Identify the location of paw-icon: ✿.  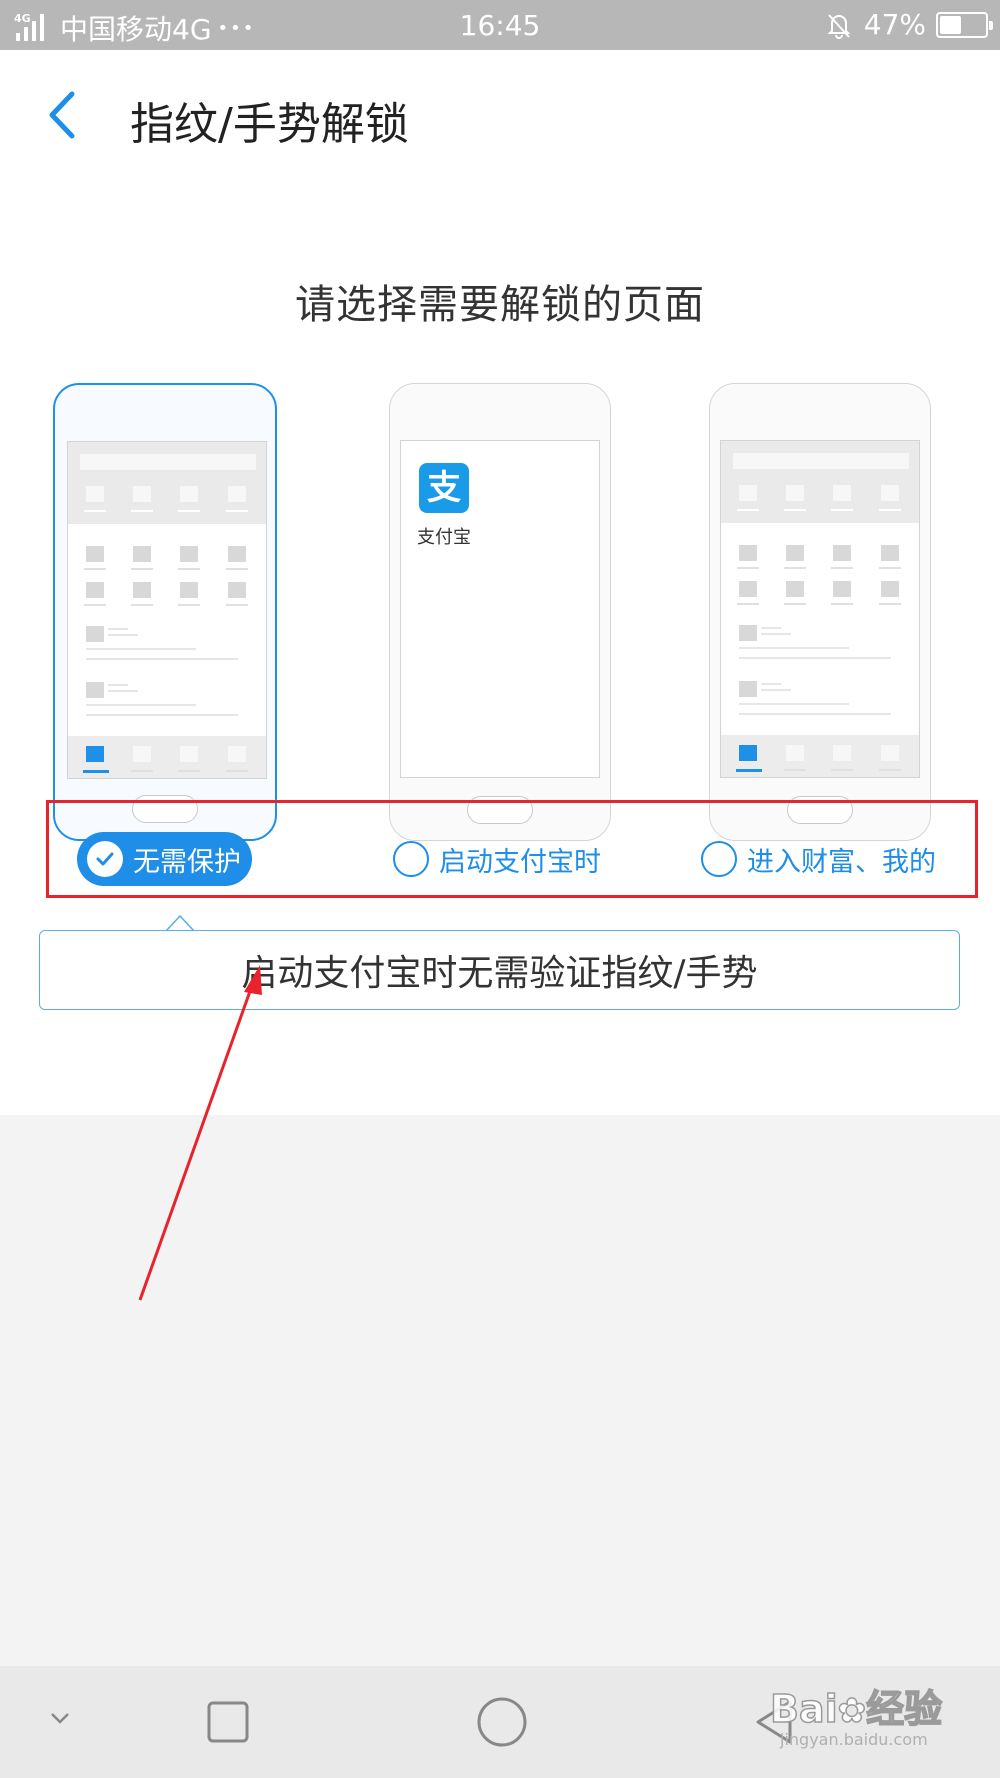
(852, 1711).